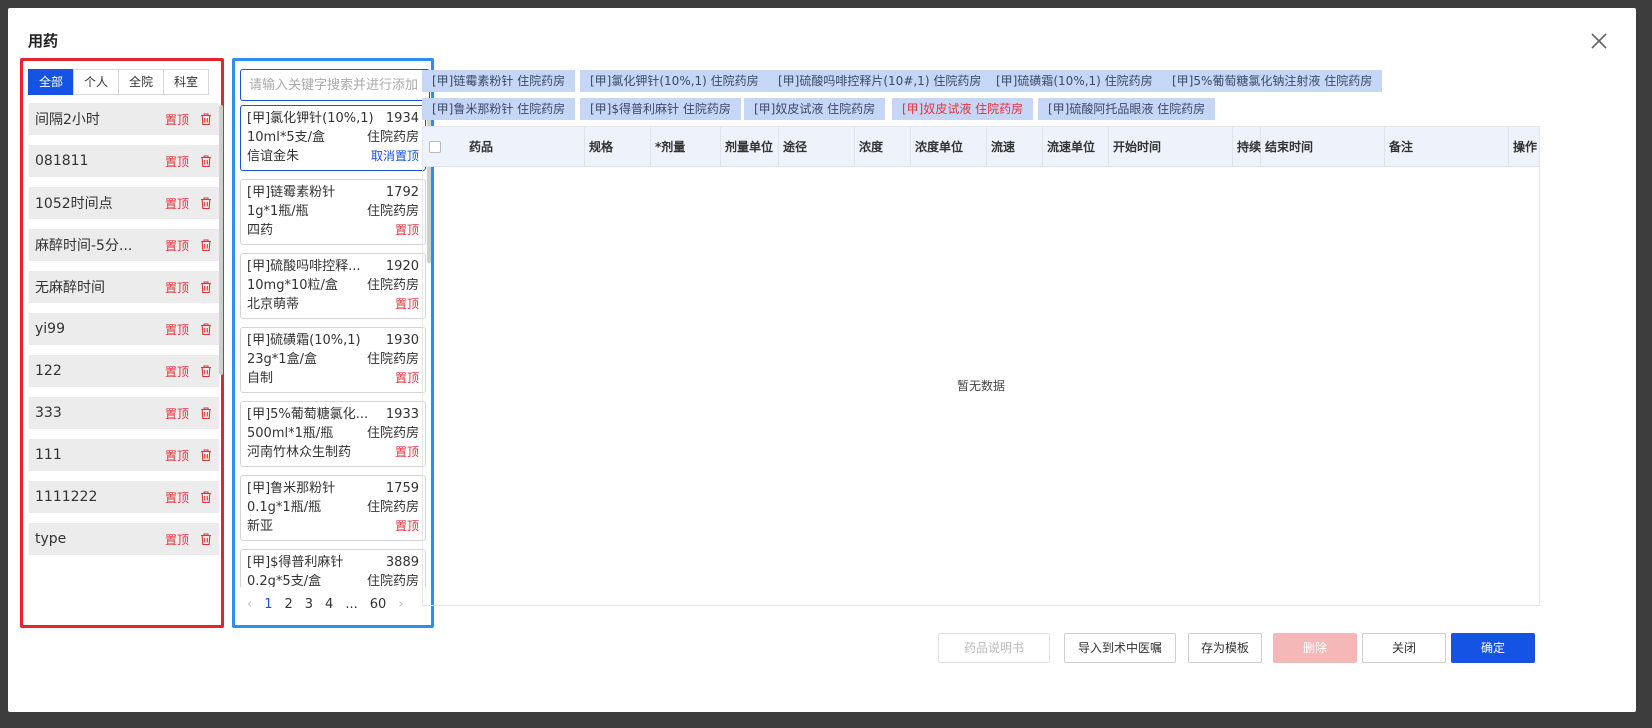 The image size is (1652, 728). What do you see at coordinates (124, 119) in the screenshot?
I see `template-item: 间隔2小时 置顶` at bounding box center [124, 119].